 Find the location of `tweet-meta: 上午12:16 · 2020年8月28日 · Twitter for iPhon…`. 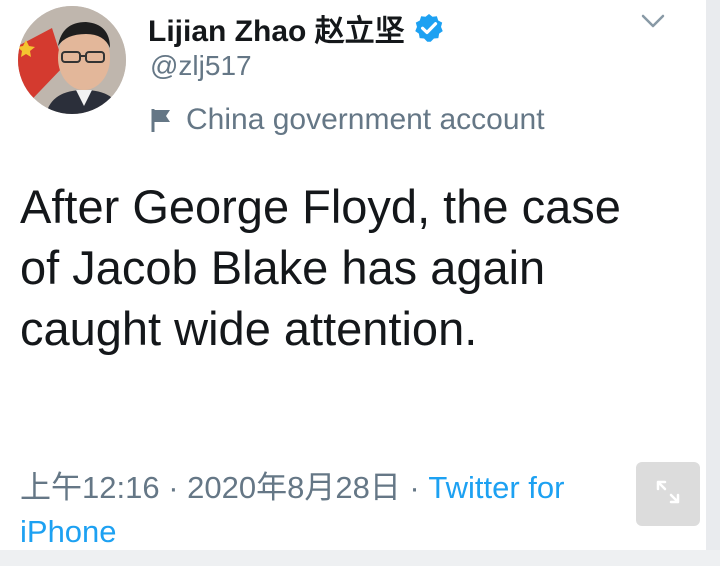

tweet-meta: 上午12:16 · 2020年8月28日 · Twitter for iPhon… is located at coordinates (320, 510).